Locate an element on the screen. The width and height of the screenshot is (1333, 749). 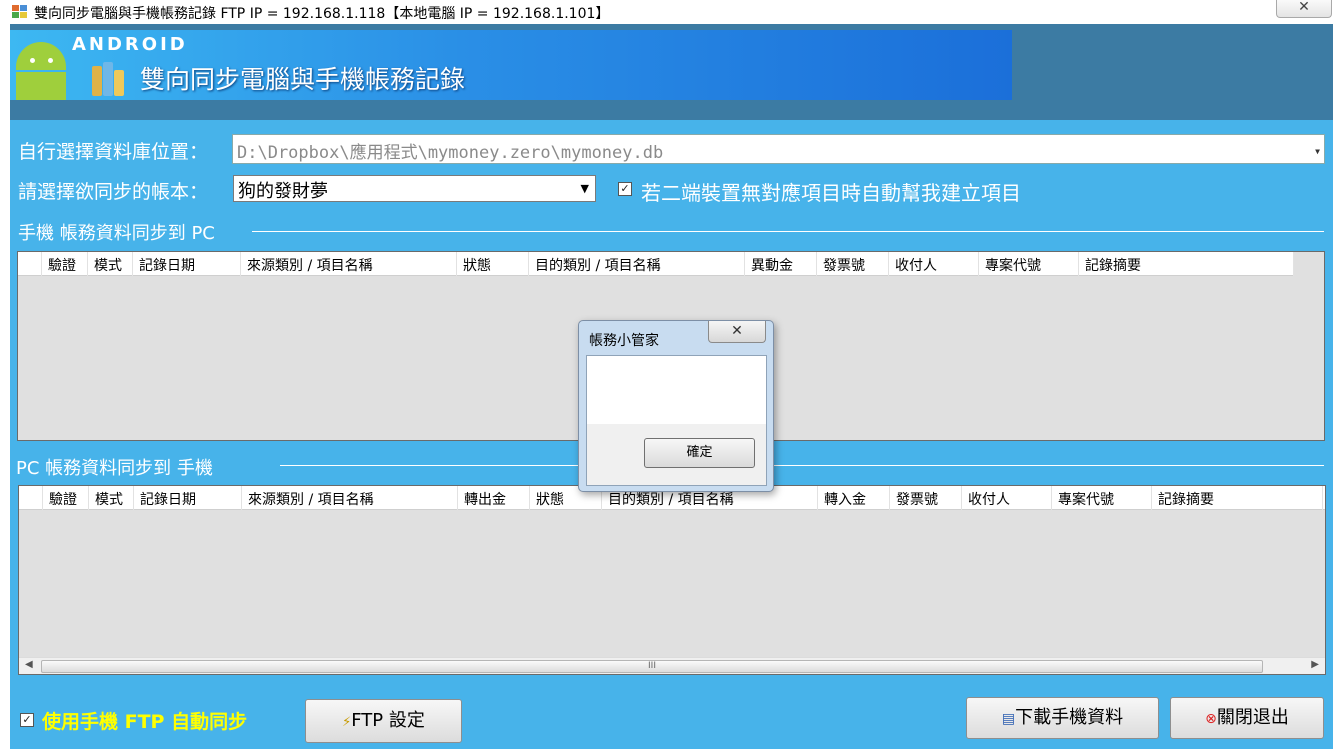
dialog-message is located at coordinates (676, 390).